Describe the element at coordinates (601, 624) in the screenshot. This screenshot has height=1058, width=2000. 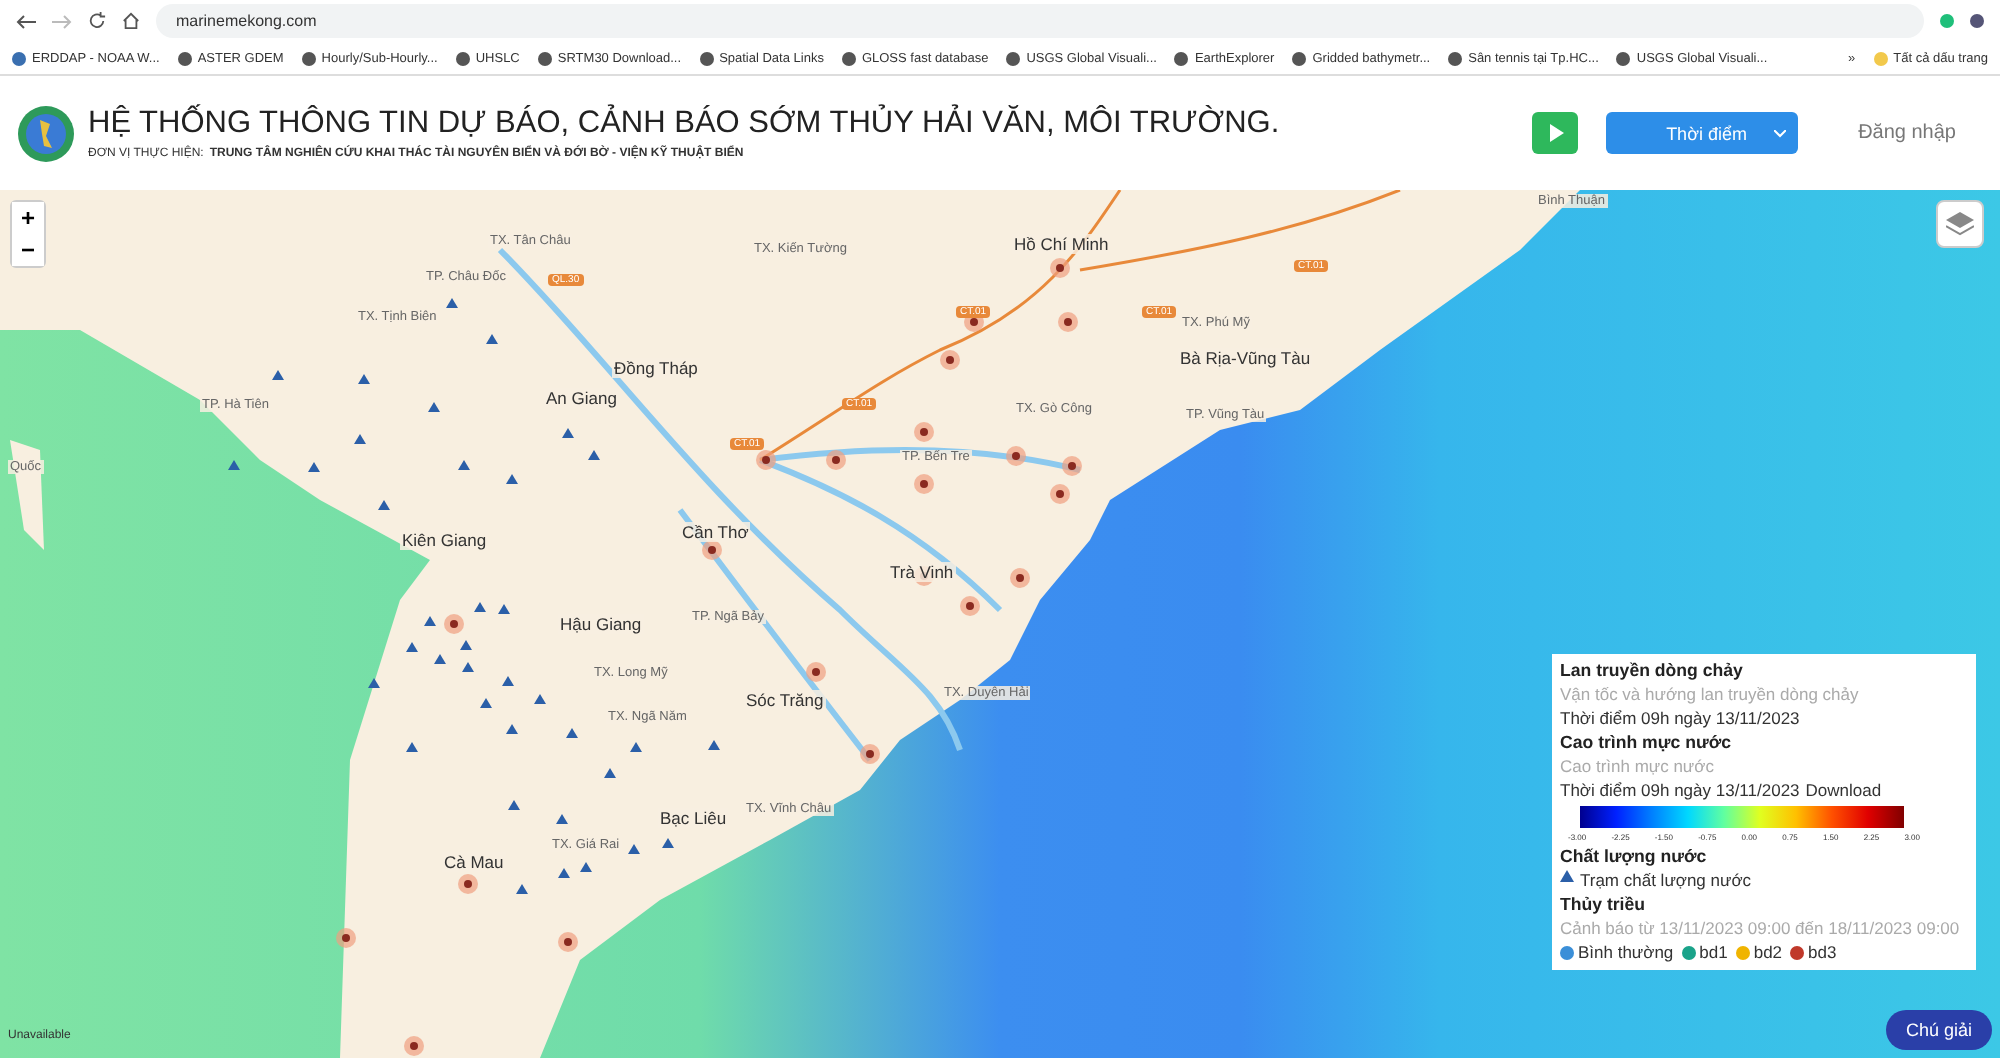
I see `place-label: Hậu Giang` at that location.